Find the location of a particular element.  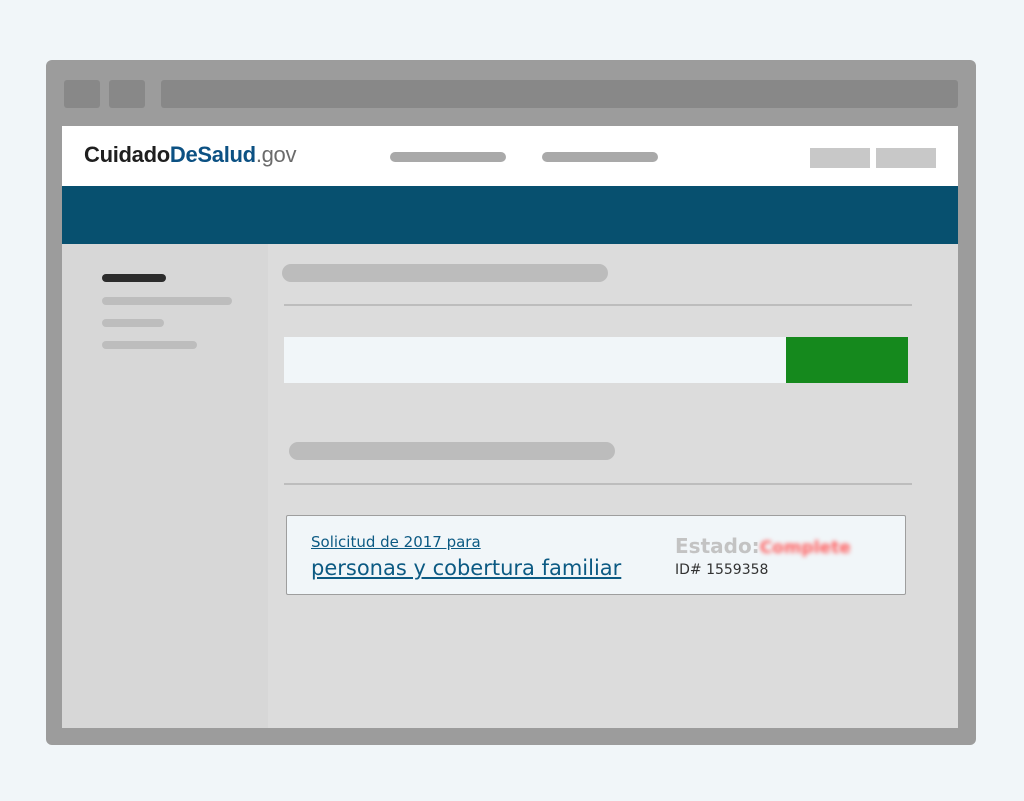

submit-button is located at coordinates (847, 360).